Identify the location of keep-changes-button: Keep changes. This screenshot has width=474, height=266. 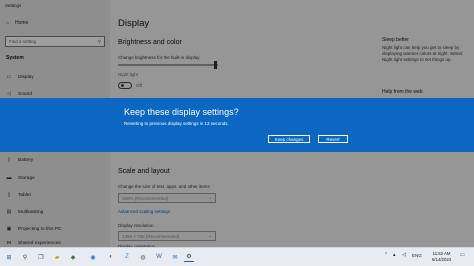
(289, 139).